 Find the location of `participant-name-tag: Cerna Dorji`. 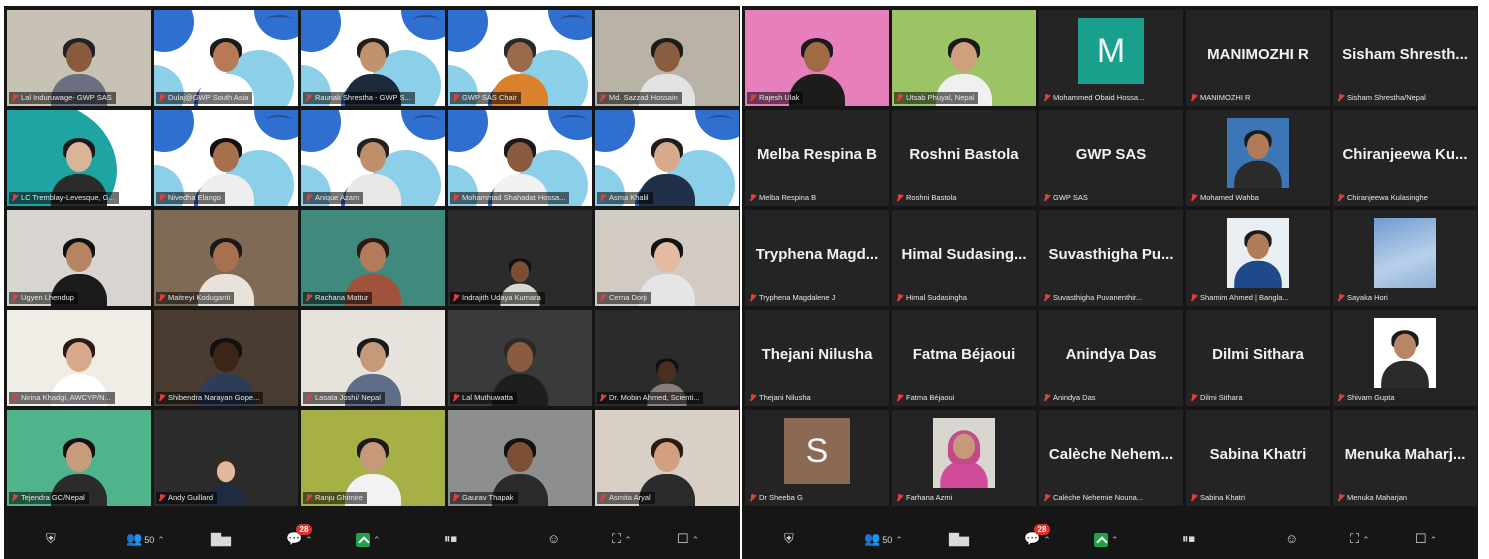

participant-name-tag: Cerna Dorji is located at coordinates (624, 298).